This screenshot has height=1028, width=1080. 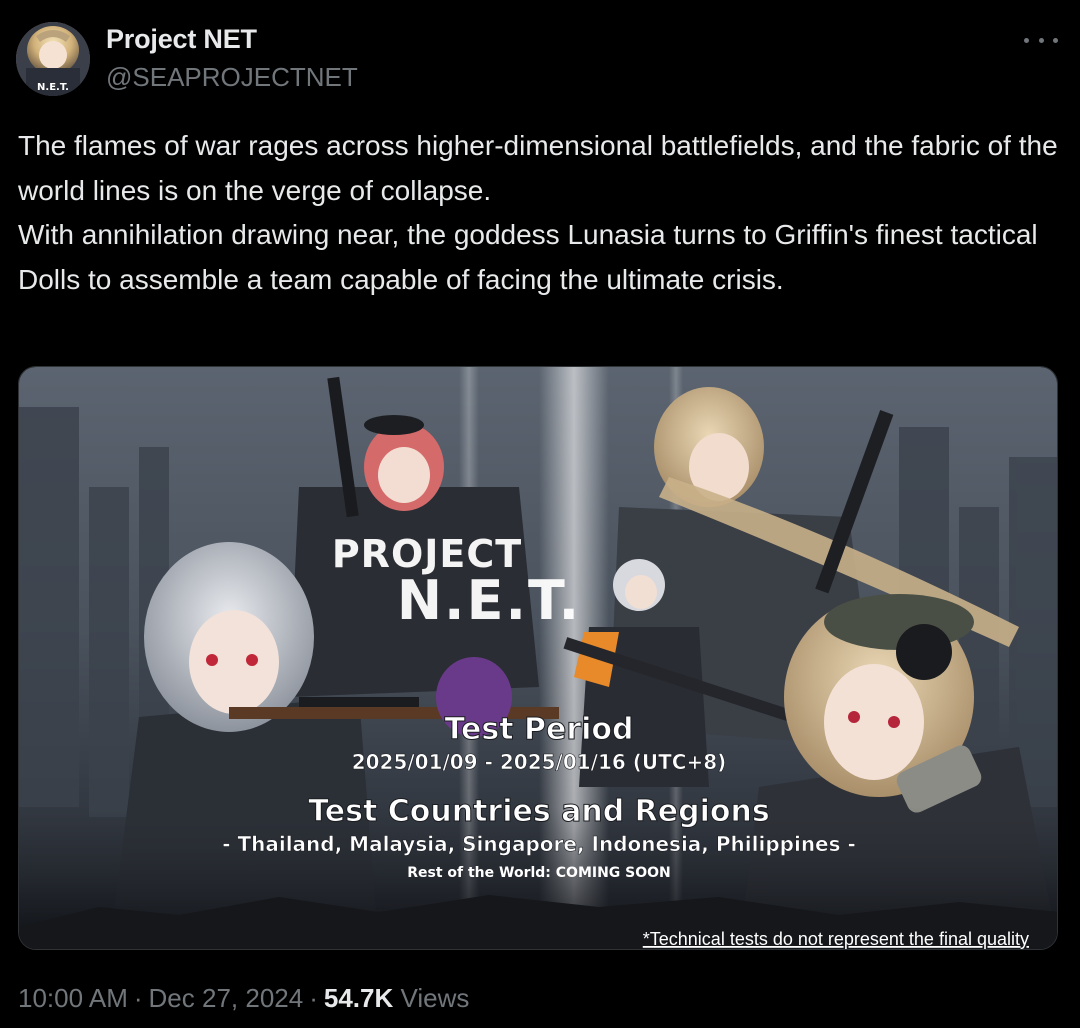 I want to click on avatar-image: N.E.T., so click(x=53, y=59).